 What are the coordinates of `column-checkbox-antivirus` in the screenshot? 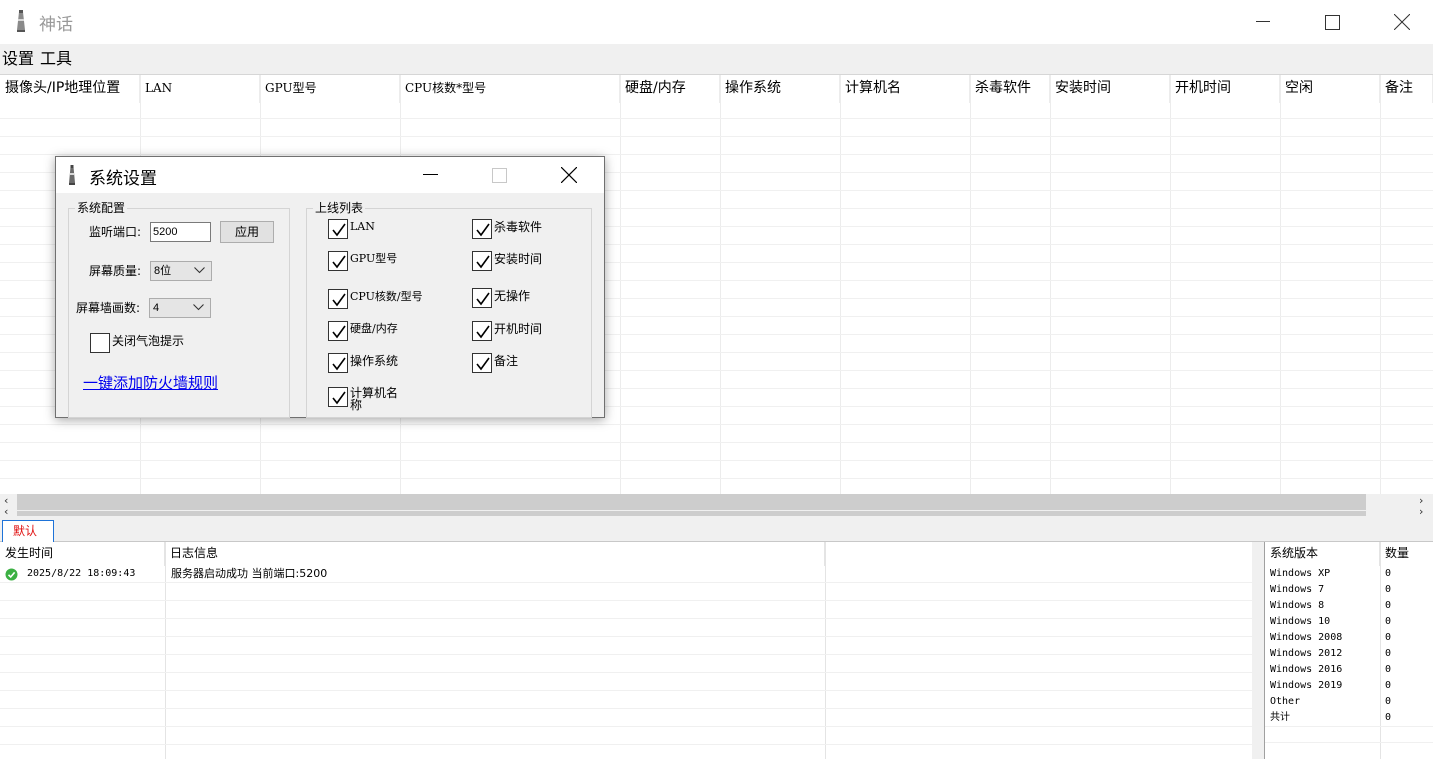 It's located at (482, 229).